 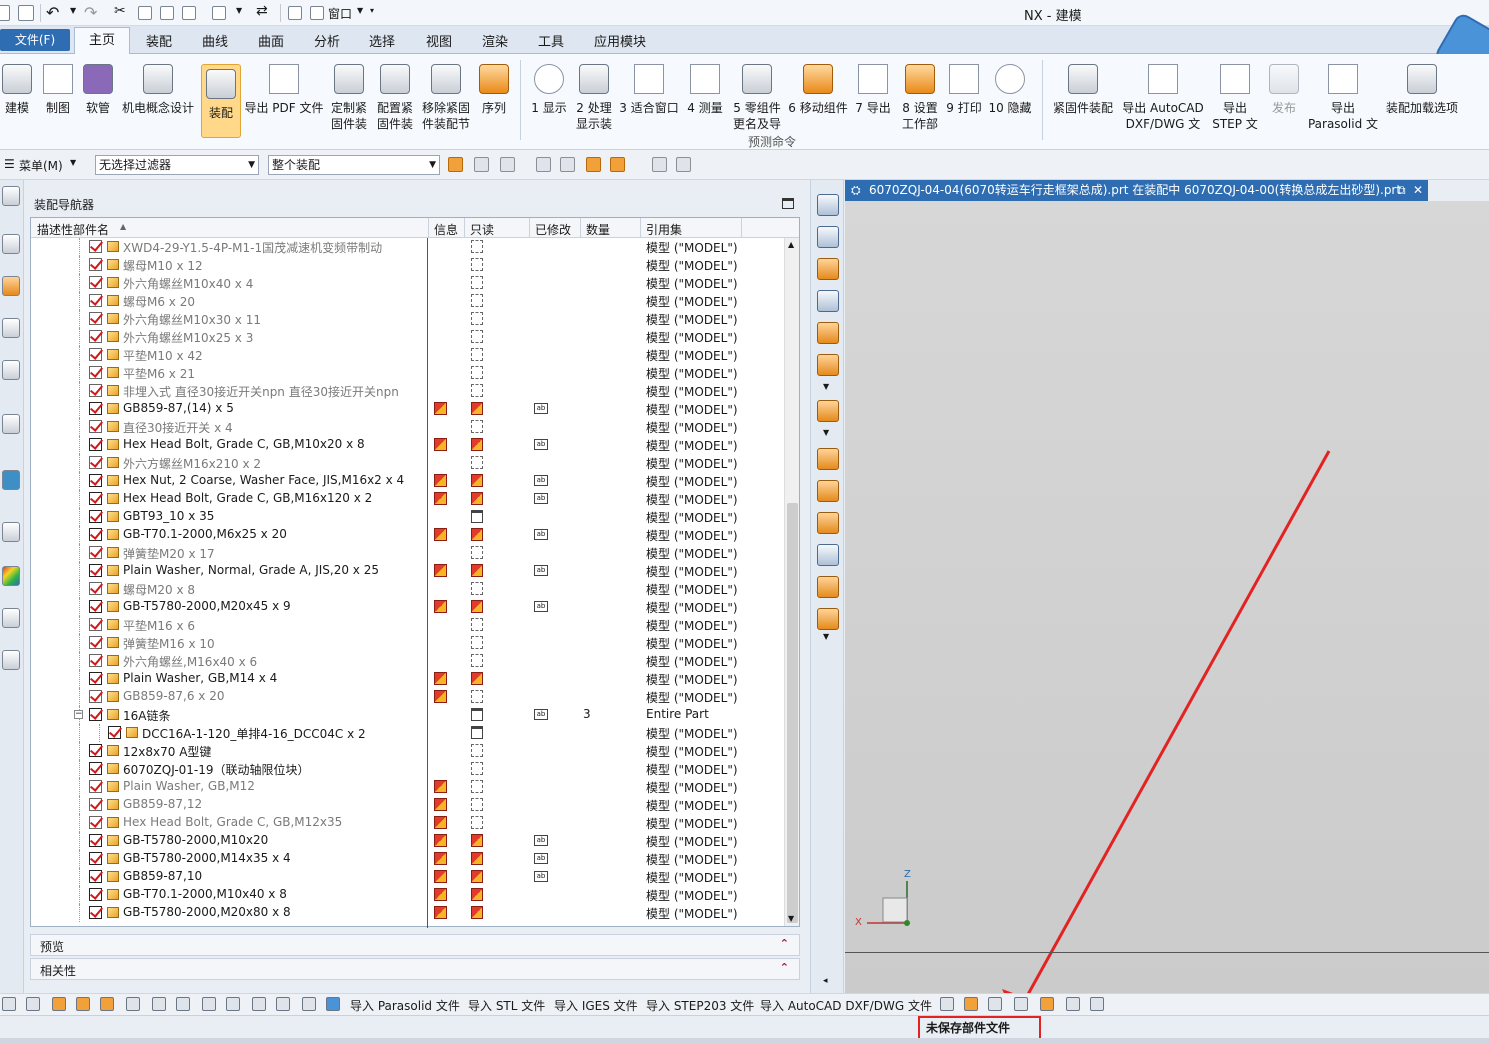 What do you see at coordinates (617, 164) in the screenshot?
I see `add-filter-icon` at bounding box center [617, 164].